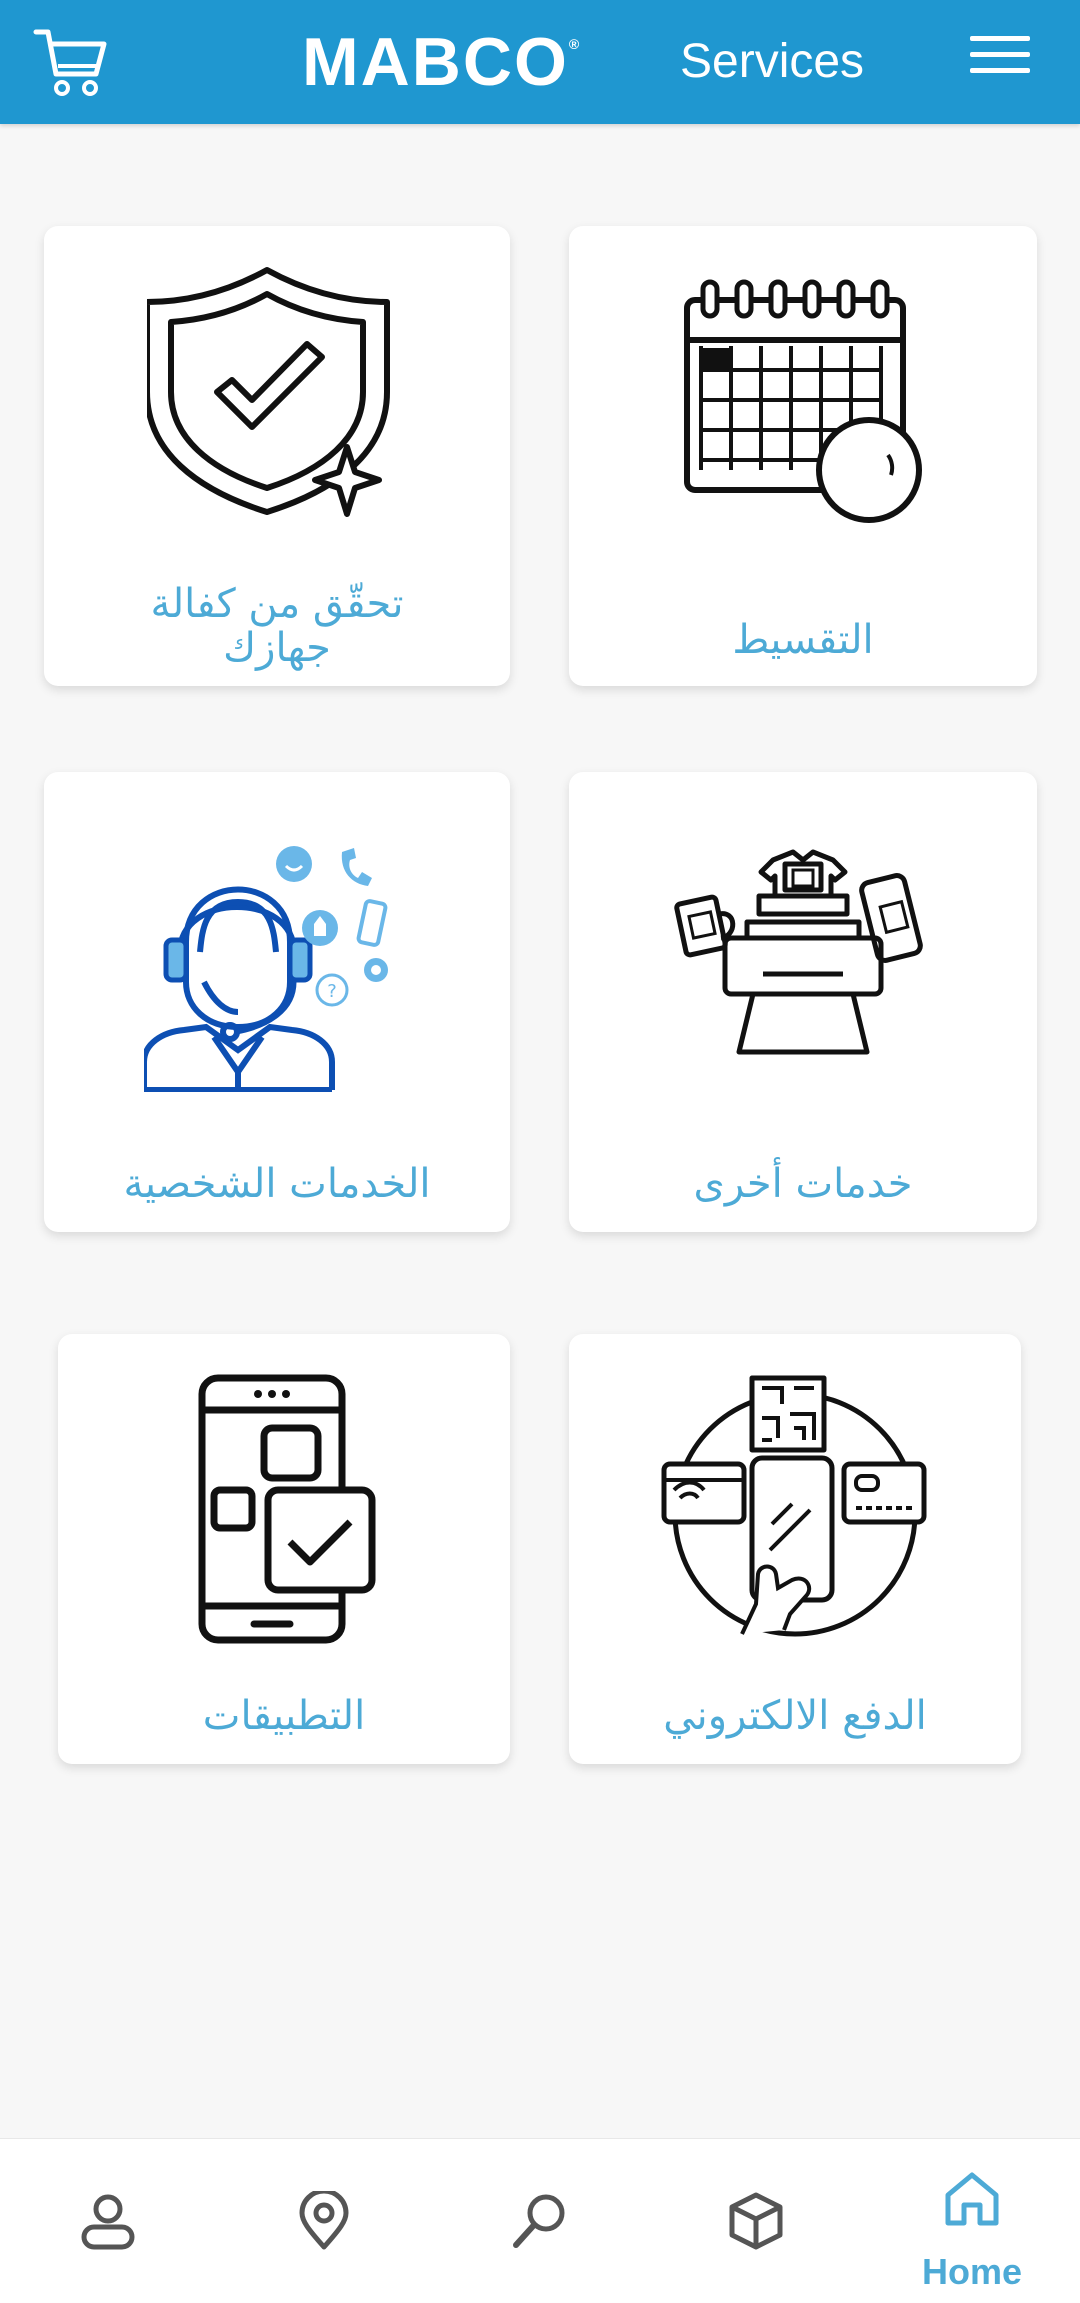 Image resolution: width=1080 pixels, height=2303 pixels. I want to click on service-label: الدفع الالكتروني, so click(795, 1716).